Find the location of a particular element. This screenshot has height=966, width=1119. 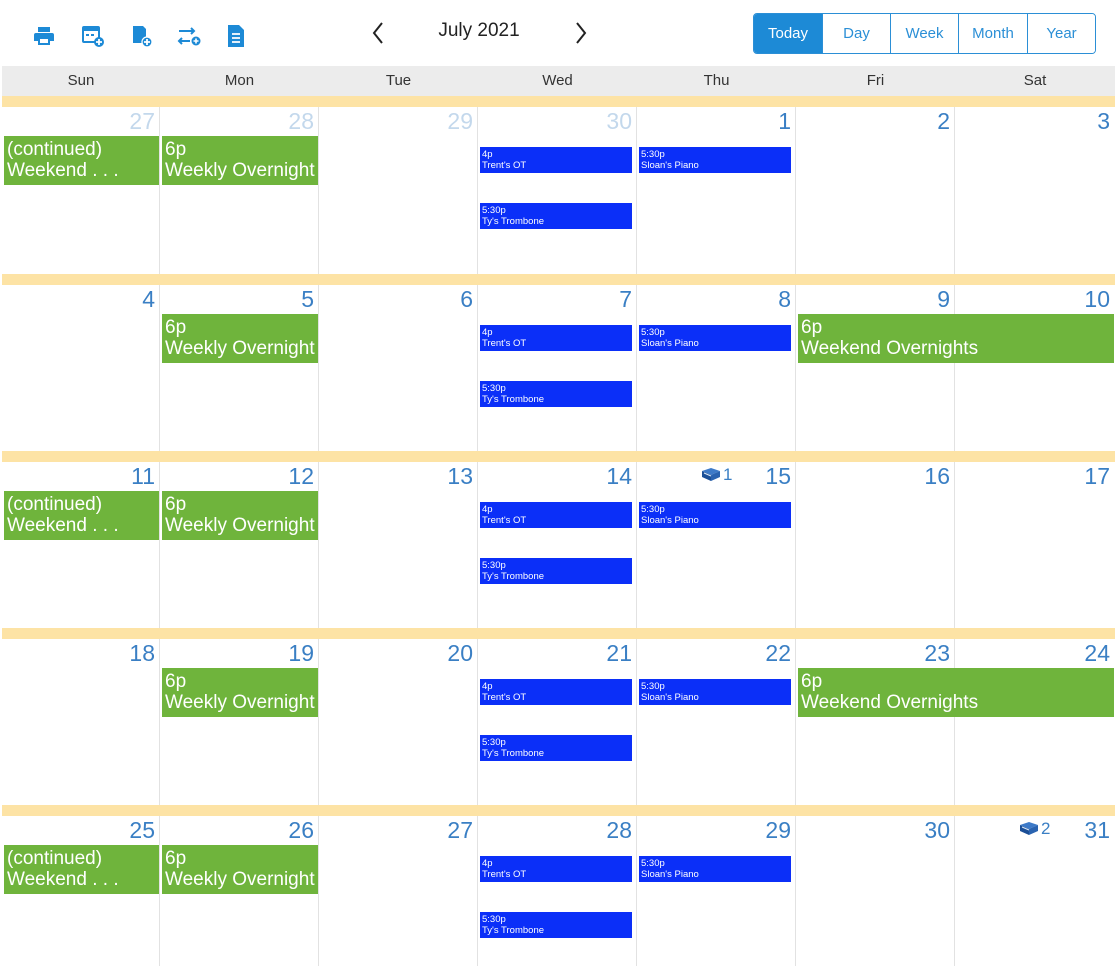

day-number: 22 is located at coordinates (716, 653).